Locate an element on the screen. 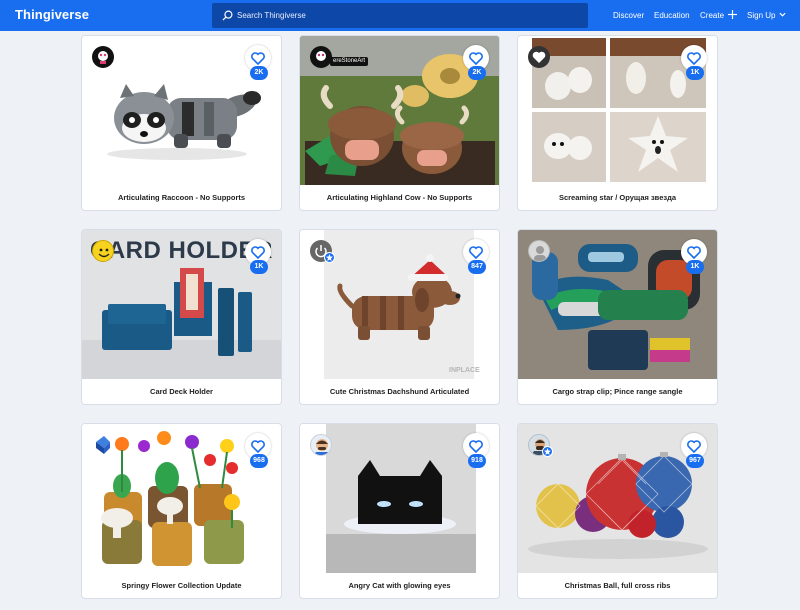 This screenshot has width=800, height=610. thing-card: 968 Springy Flower Collection Update is located at coordinates (181, 511).